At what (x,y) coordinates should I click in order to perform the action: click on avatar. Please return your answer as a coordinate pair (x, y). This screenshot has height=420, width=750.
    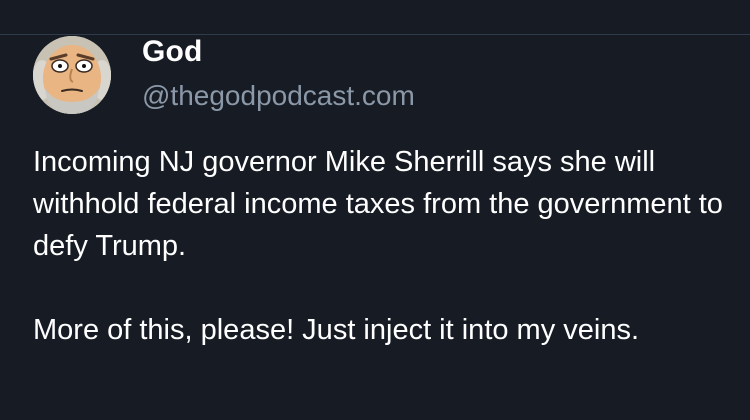
    Looking at the image, I should click on (72, 75).